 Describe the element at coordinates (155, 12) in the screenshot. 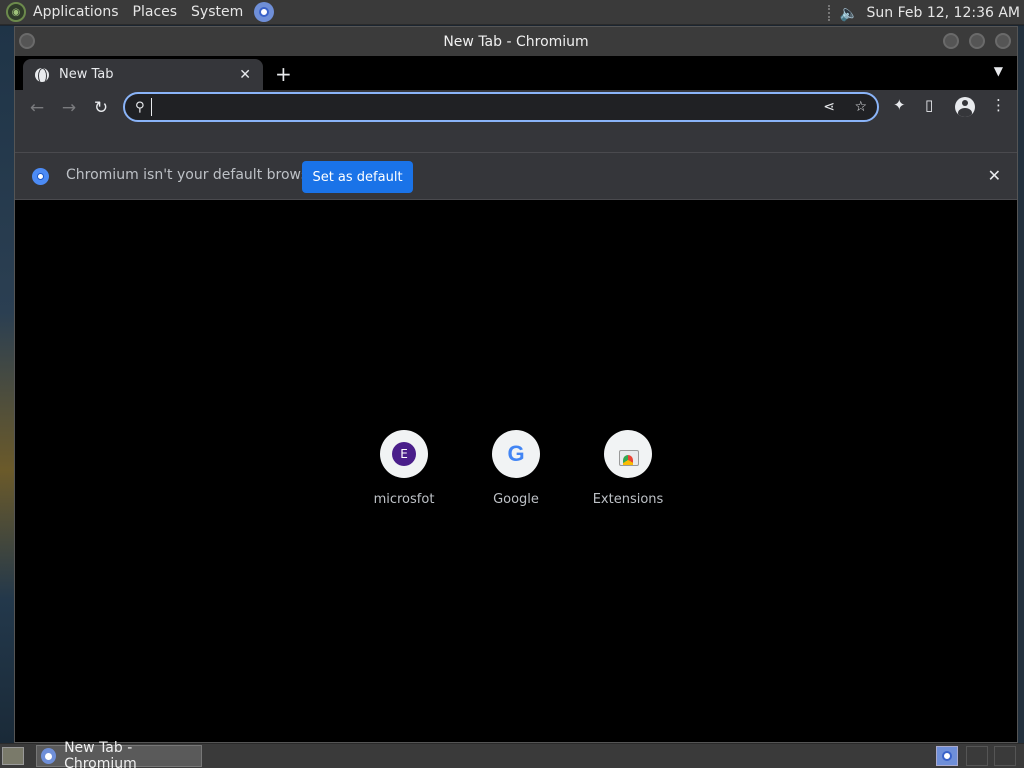

I see `places-menu: Places` at that location.